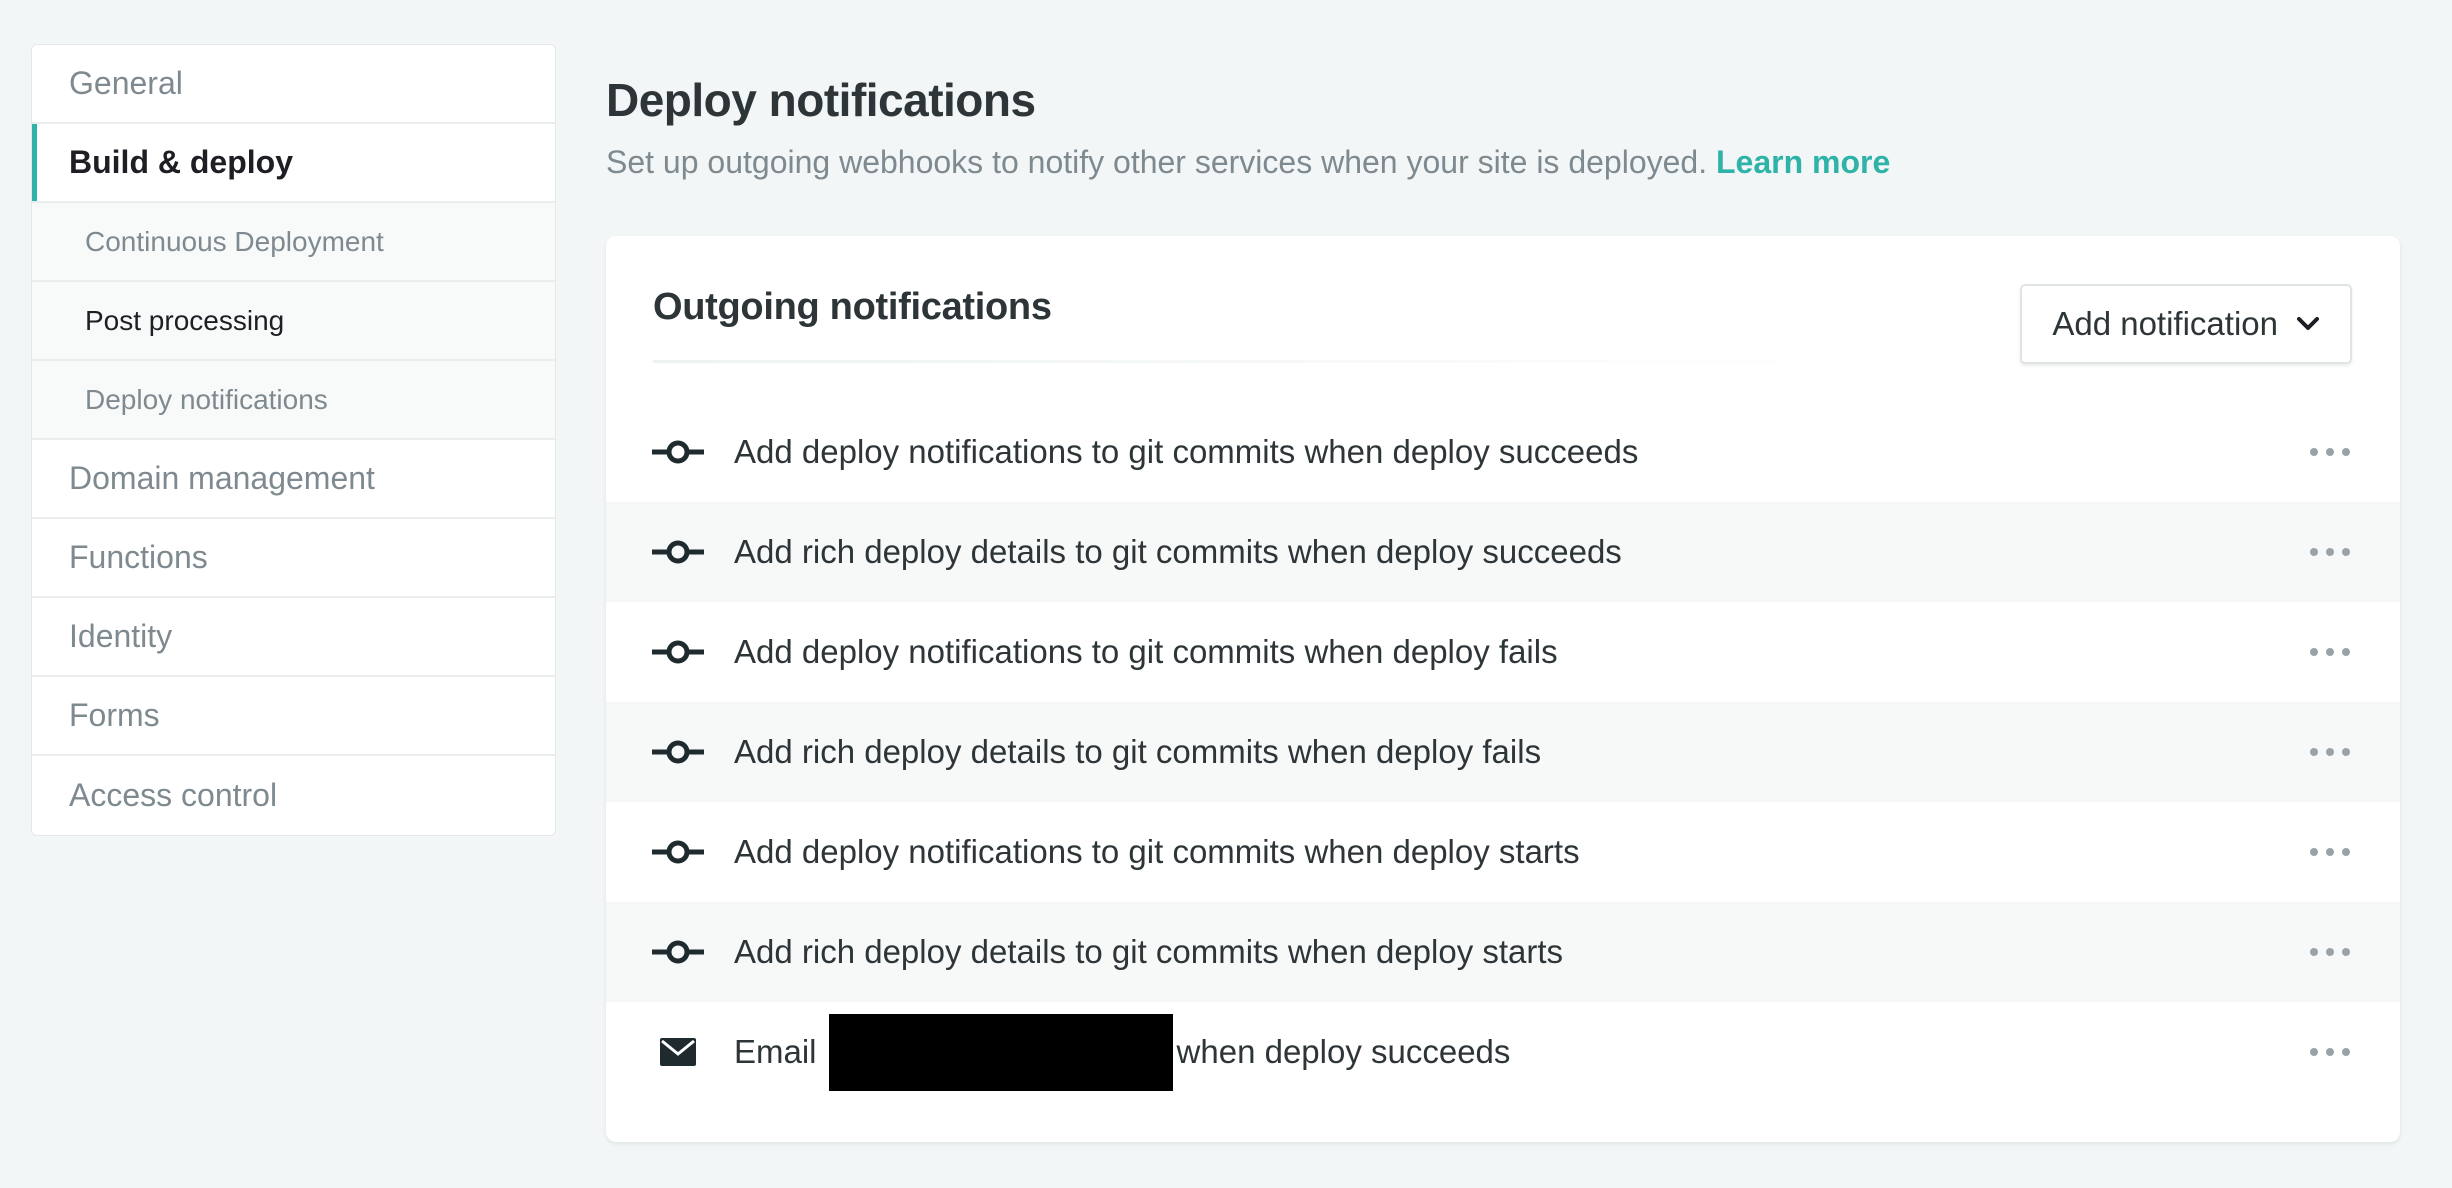 This screenshot has height=1188, width=2452. I want to click on sidebar-subitem-deploy-notifications: Deploy notifications, so click(293, 400).